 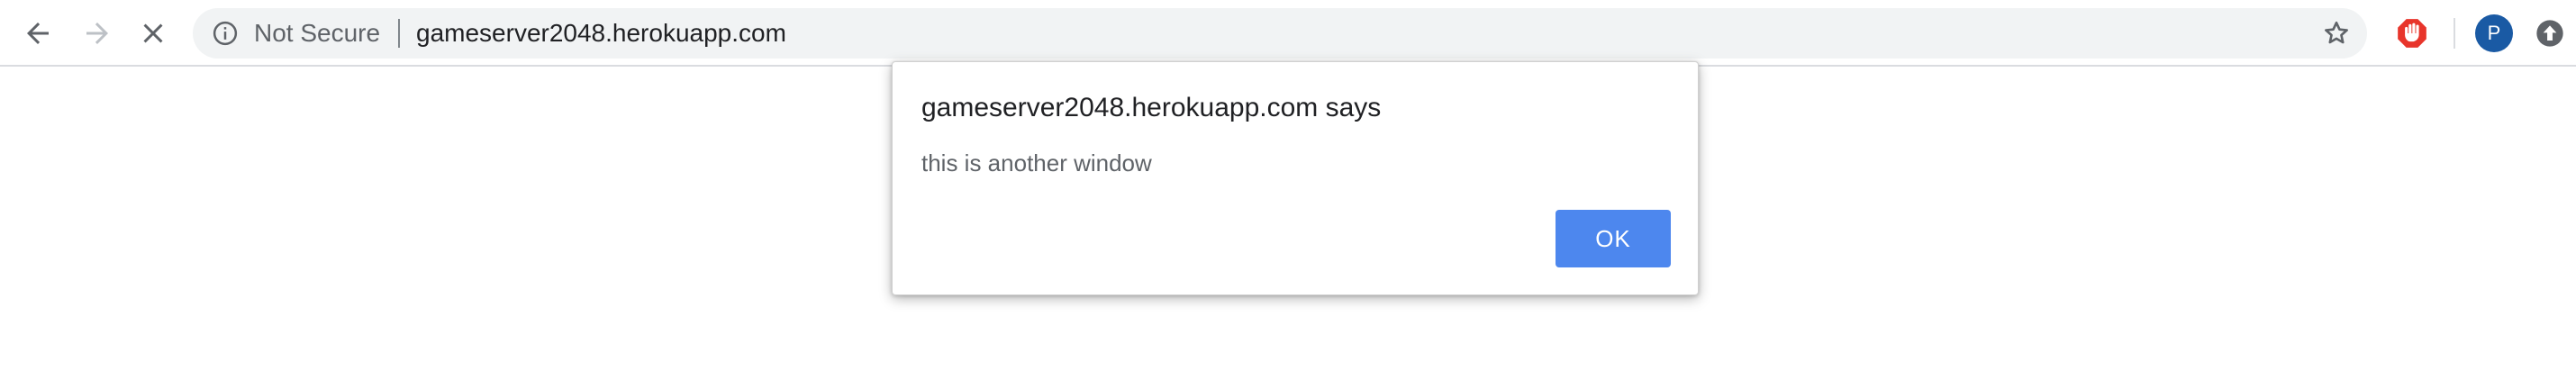 I want to click on close-icon, so click(x=153, y=33).